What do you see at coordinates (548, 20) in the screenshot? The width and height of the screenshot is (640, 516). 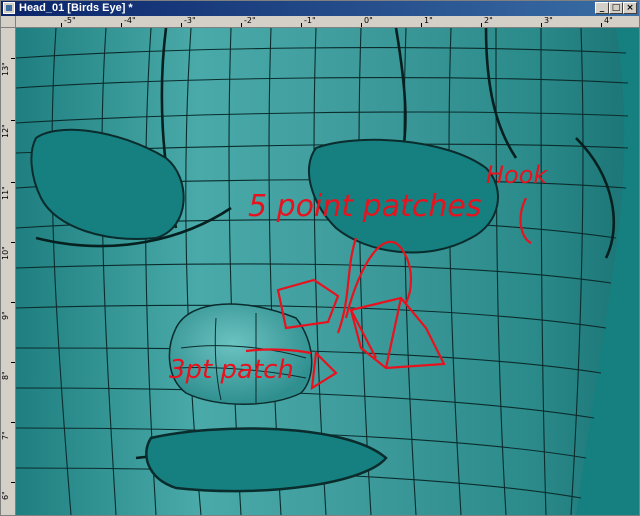 I see `ruler-label: 3"` at bounding box center [548, 20].